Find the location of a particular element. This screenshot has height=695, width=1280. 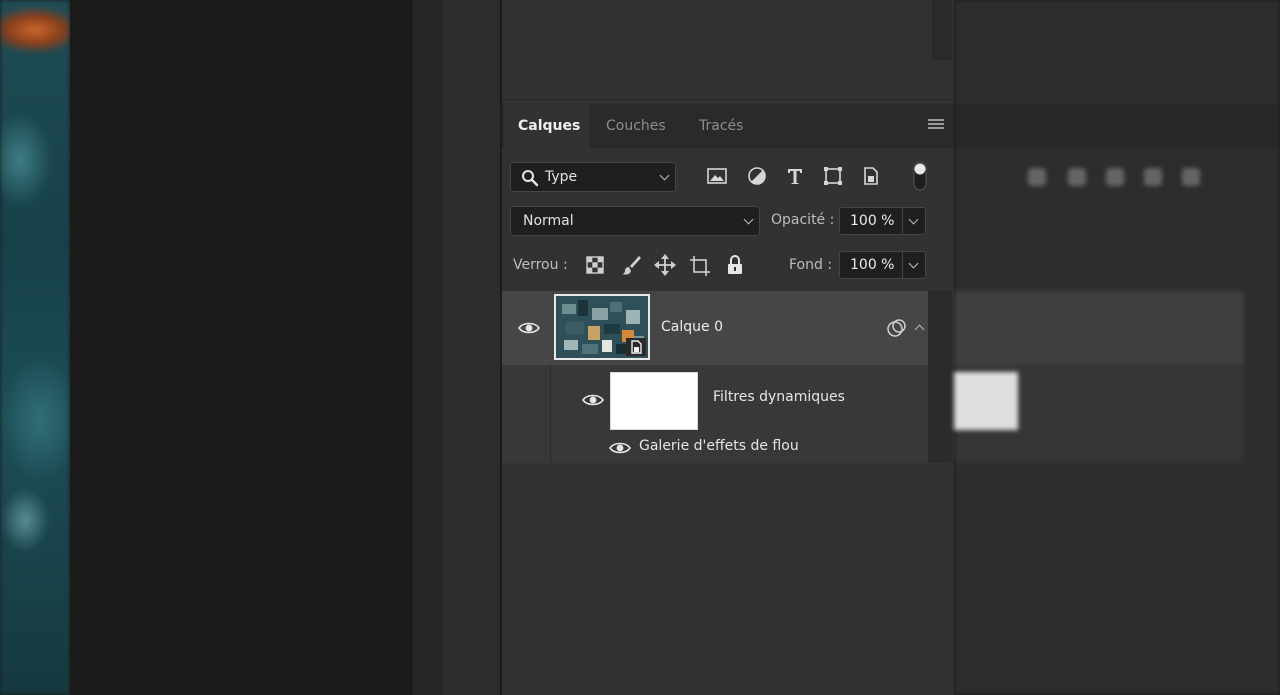

tab-calques: Calques is located at coordinates (547, 126).